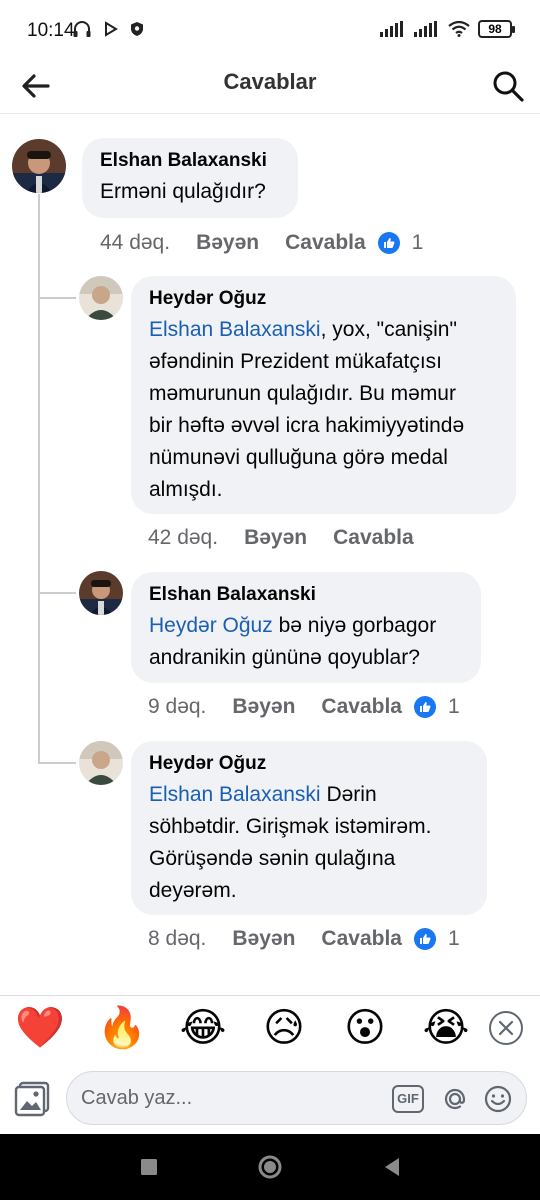  Describe the element at coordinates (284, 657) in the screenshot. I see `comment-text-line: andranikin gününə qoyublar?` at that location.